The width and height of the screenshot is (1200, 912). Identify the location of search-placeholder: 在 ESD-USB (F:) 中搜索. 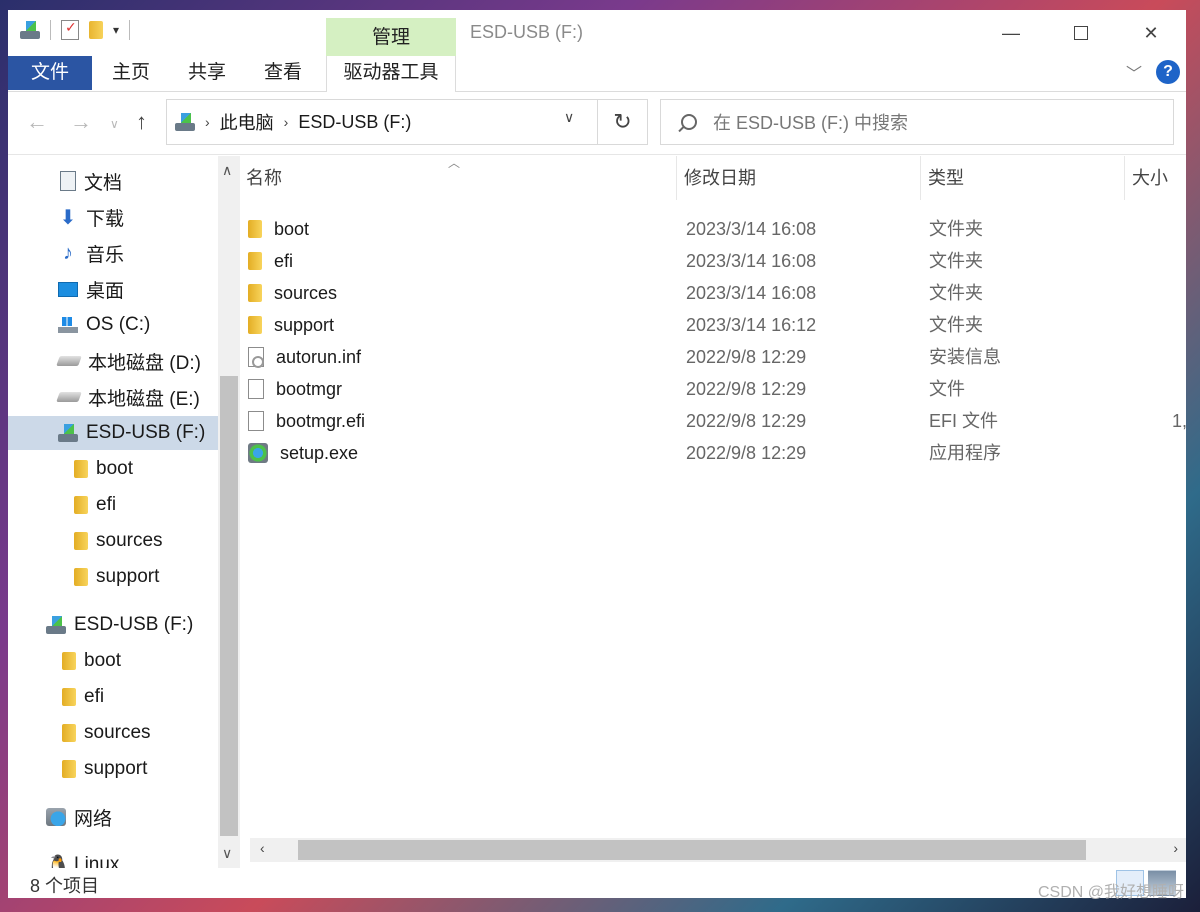
(811, 123).